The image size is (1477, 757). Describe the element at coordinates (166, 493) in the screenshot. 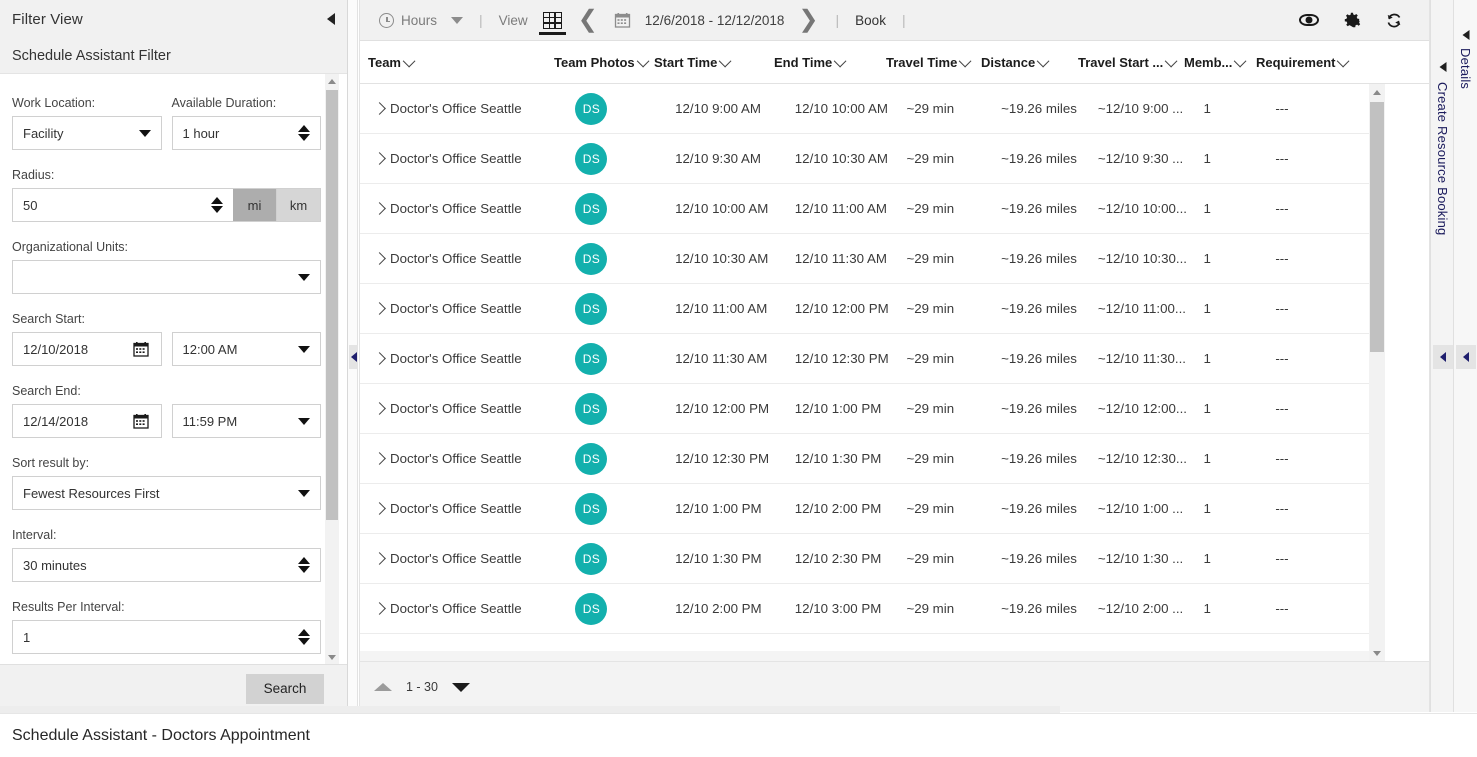

I see `sort-result-by-select: Fewest Resources First` at that location.